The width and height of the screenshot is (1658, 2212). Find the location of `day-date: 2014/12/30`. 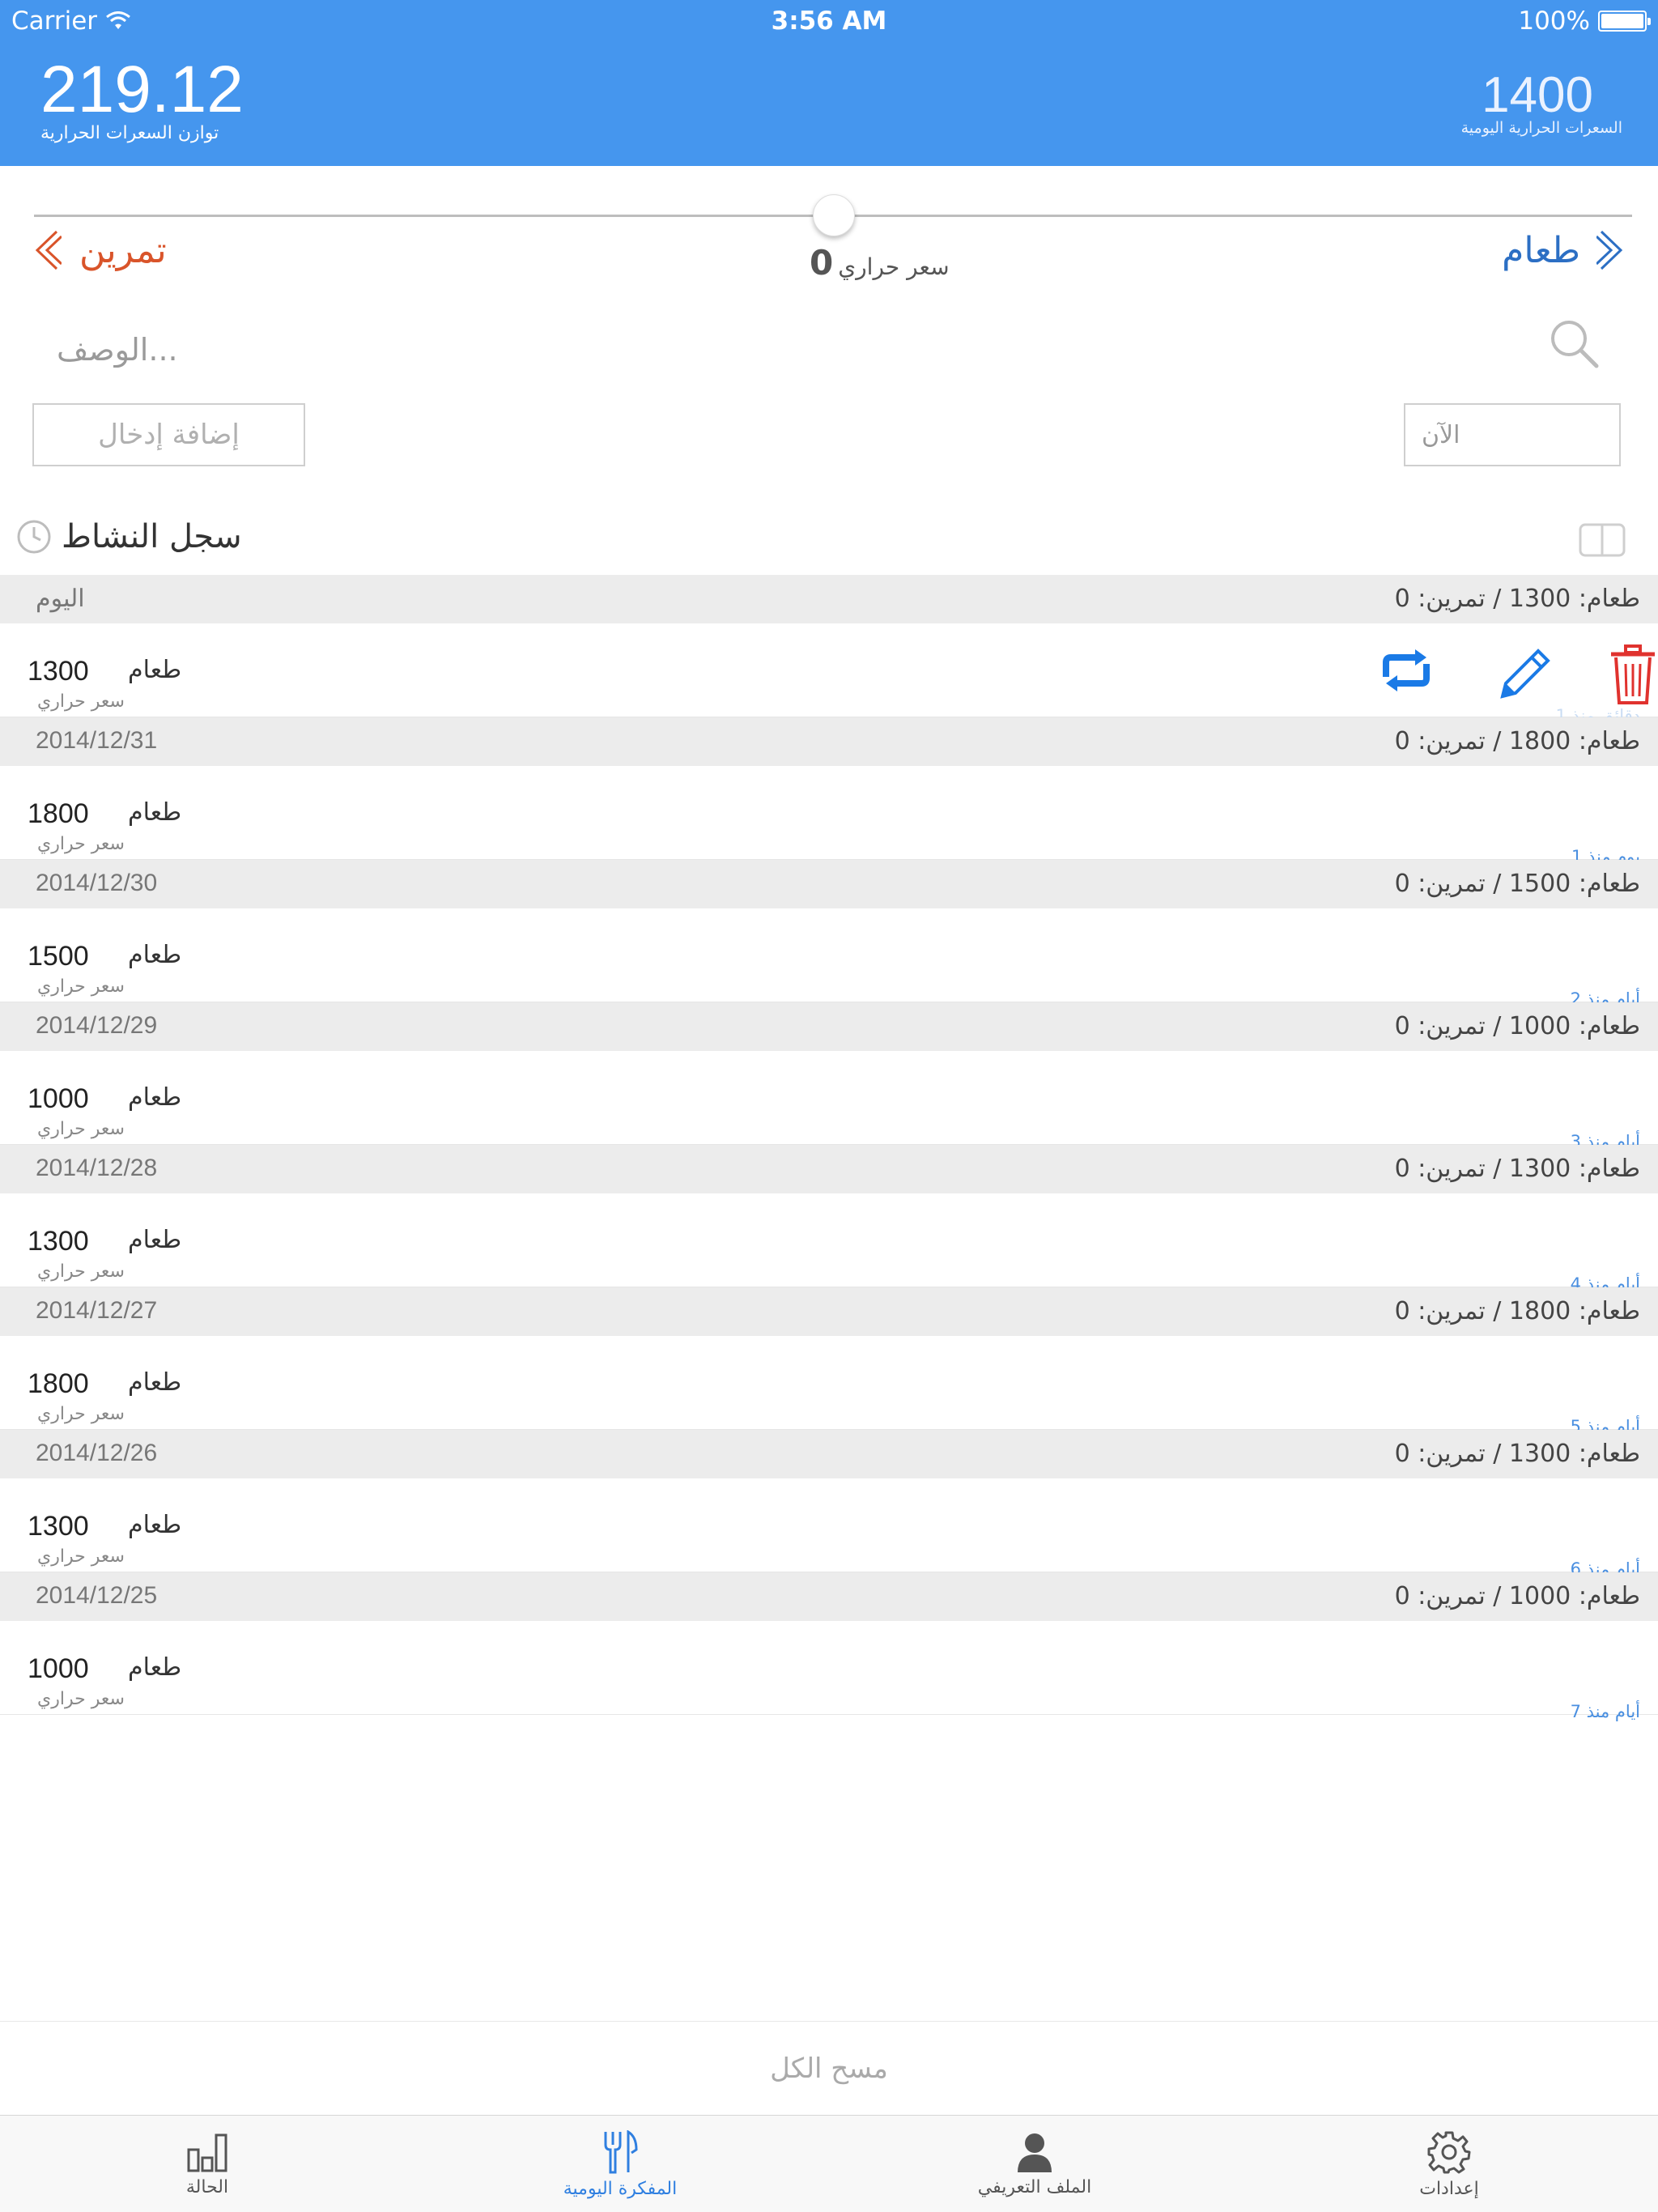

day-date: 2014/12/30 is located at coordinates (97, 883).